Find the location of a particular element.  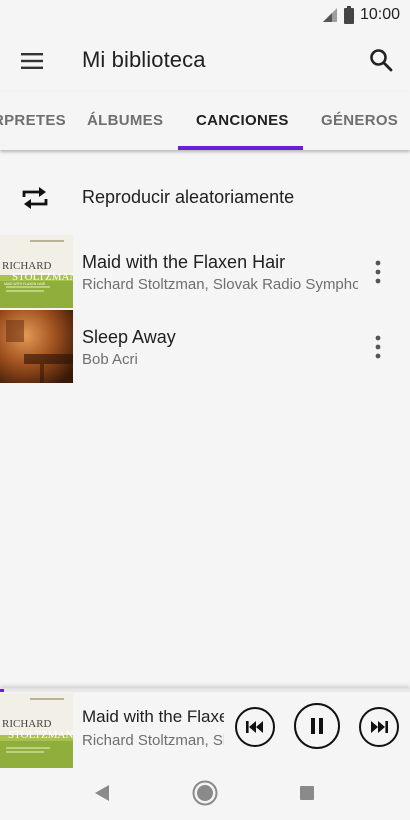

player-art-text-2: STOLTZMAN is located at coordinates (40, 735).